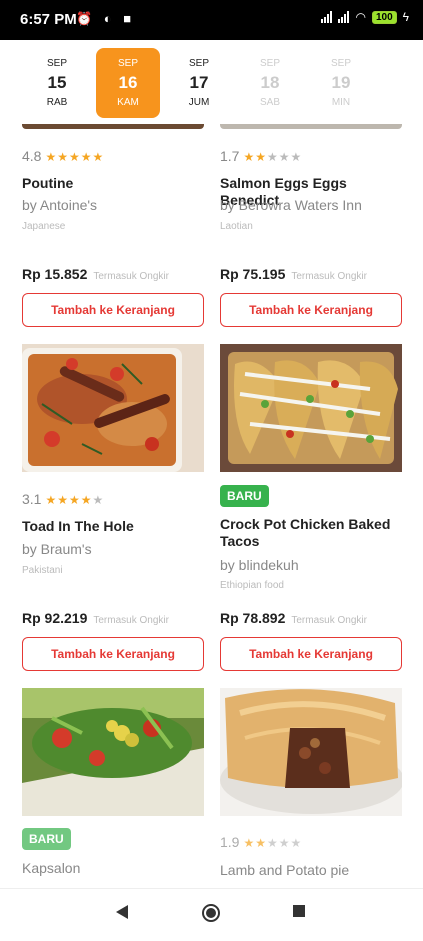 Image resolution: width=423 pixels, height=941 pixels. What do you see at coordinates (360, 17) in the screenshot?
I see `wifi-icon: ◠` at bounding box center [360, 17].